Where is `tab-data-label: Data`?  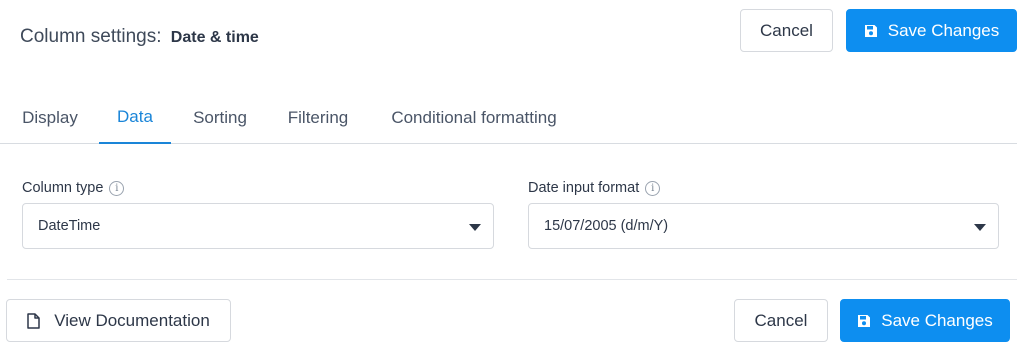 tab-data-label: Data is located at coordinates (135, 116).